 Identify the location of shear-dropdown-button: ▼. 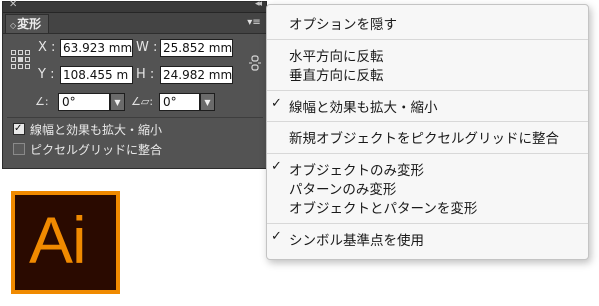
(207, 102).